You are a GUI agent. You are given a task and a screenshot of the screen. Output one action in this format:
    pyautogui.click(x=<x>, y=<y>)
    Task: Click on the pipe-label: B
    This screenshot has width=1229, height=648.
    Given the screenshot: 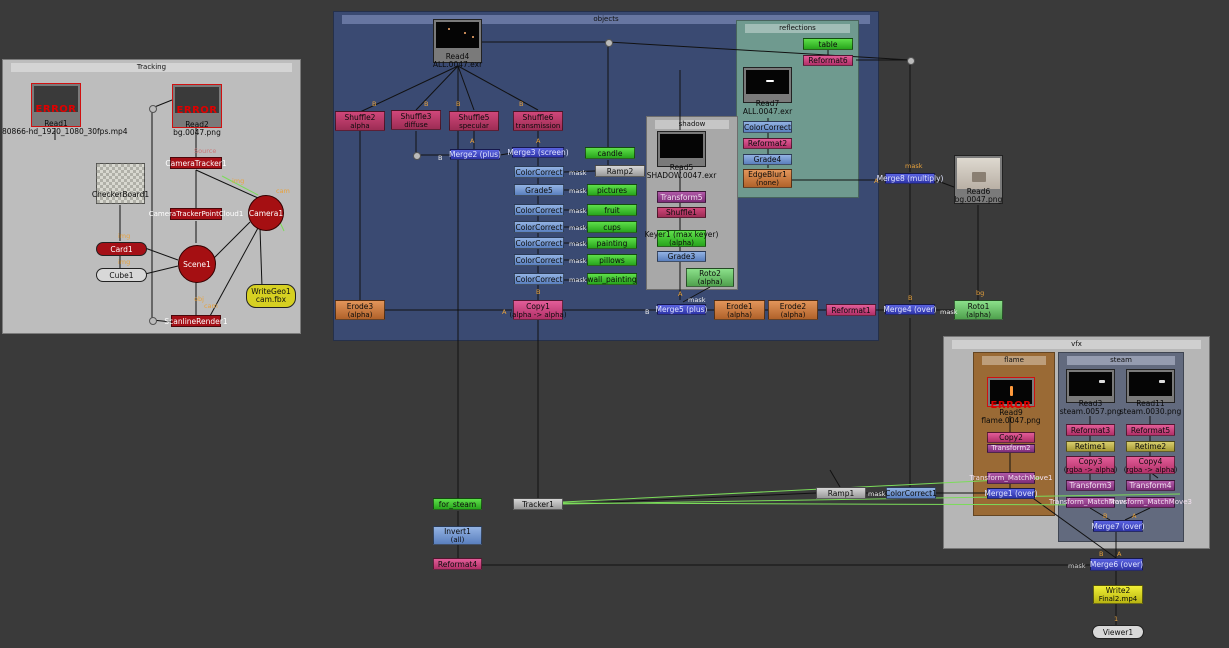 What is the action you would take?
    pyautogui.click(x=440, y=158)
    